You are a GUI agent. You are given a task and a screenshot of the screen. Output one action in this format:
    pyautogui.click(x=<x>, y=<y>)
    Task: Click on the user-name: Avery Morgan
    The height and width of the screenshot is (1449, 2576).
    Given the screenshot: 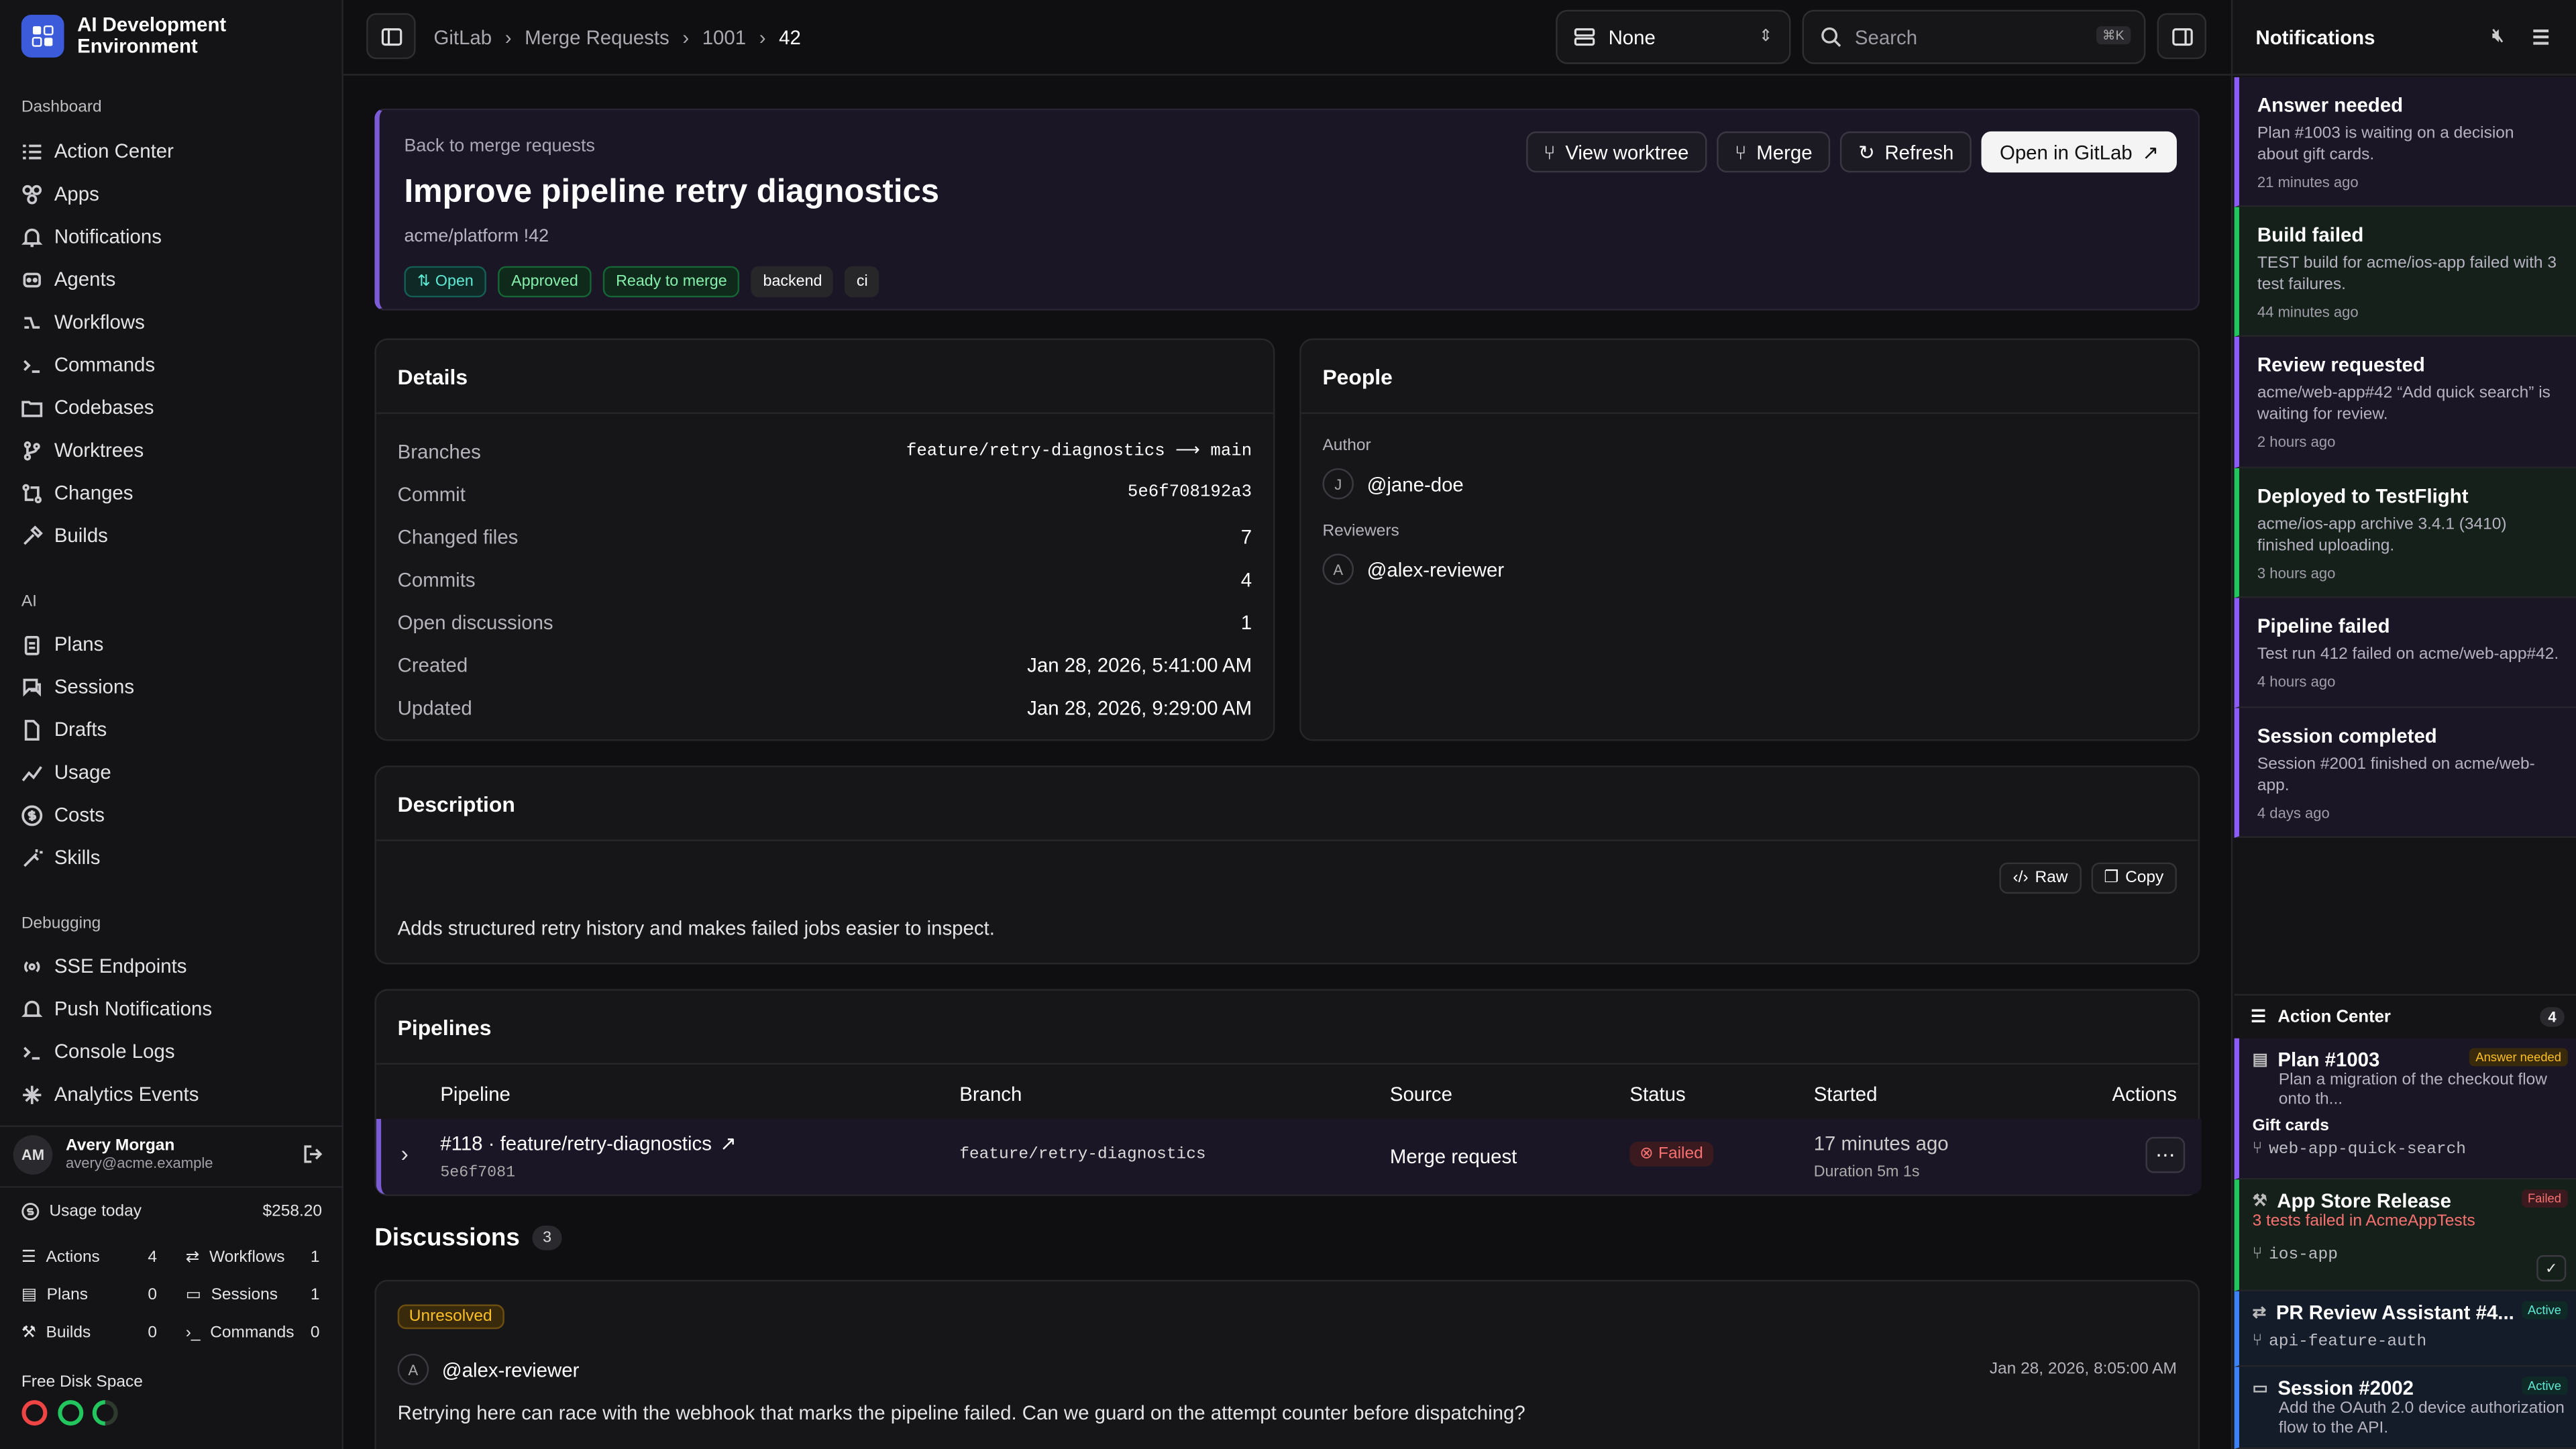 What is the action you would take?
    pyautogui.click(x=120, y=1145)
    